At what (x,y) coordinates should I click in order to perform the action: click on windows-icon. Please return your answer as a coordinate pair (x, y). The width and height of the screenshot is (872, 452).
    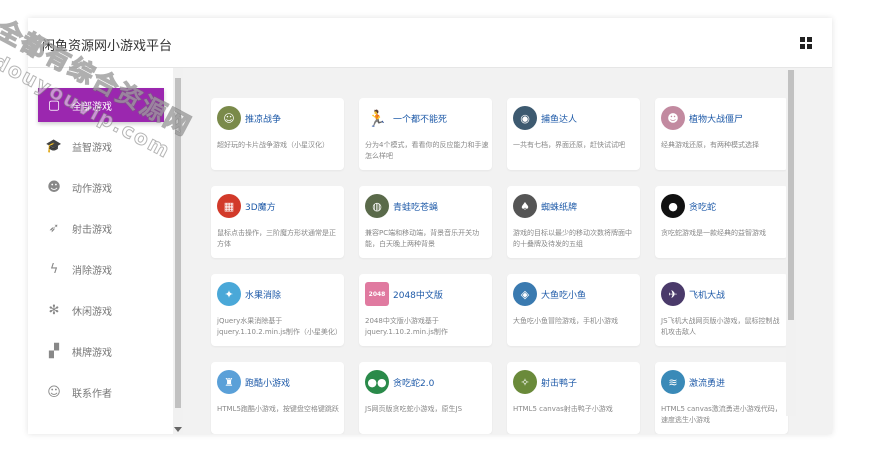
    Looking at the image, I should click on (806, 43).